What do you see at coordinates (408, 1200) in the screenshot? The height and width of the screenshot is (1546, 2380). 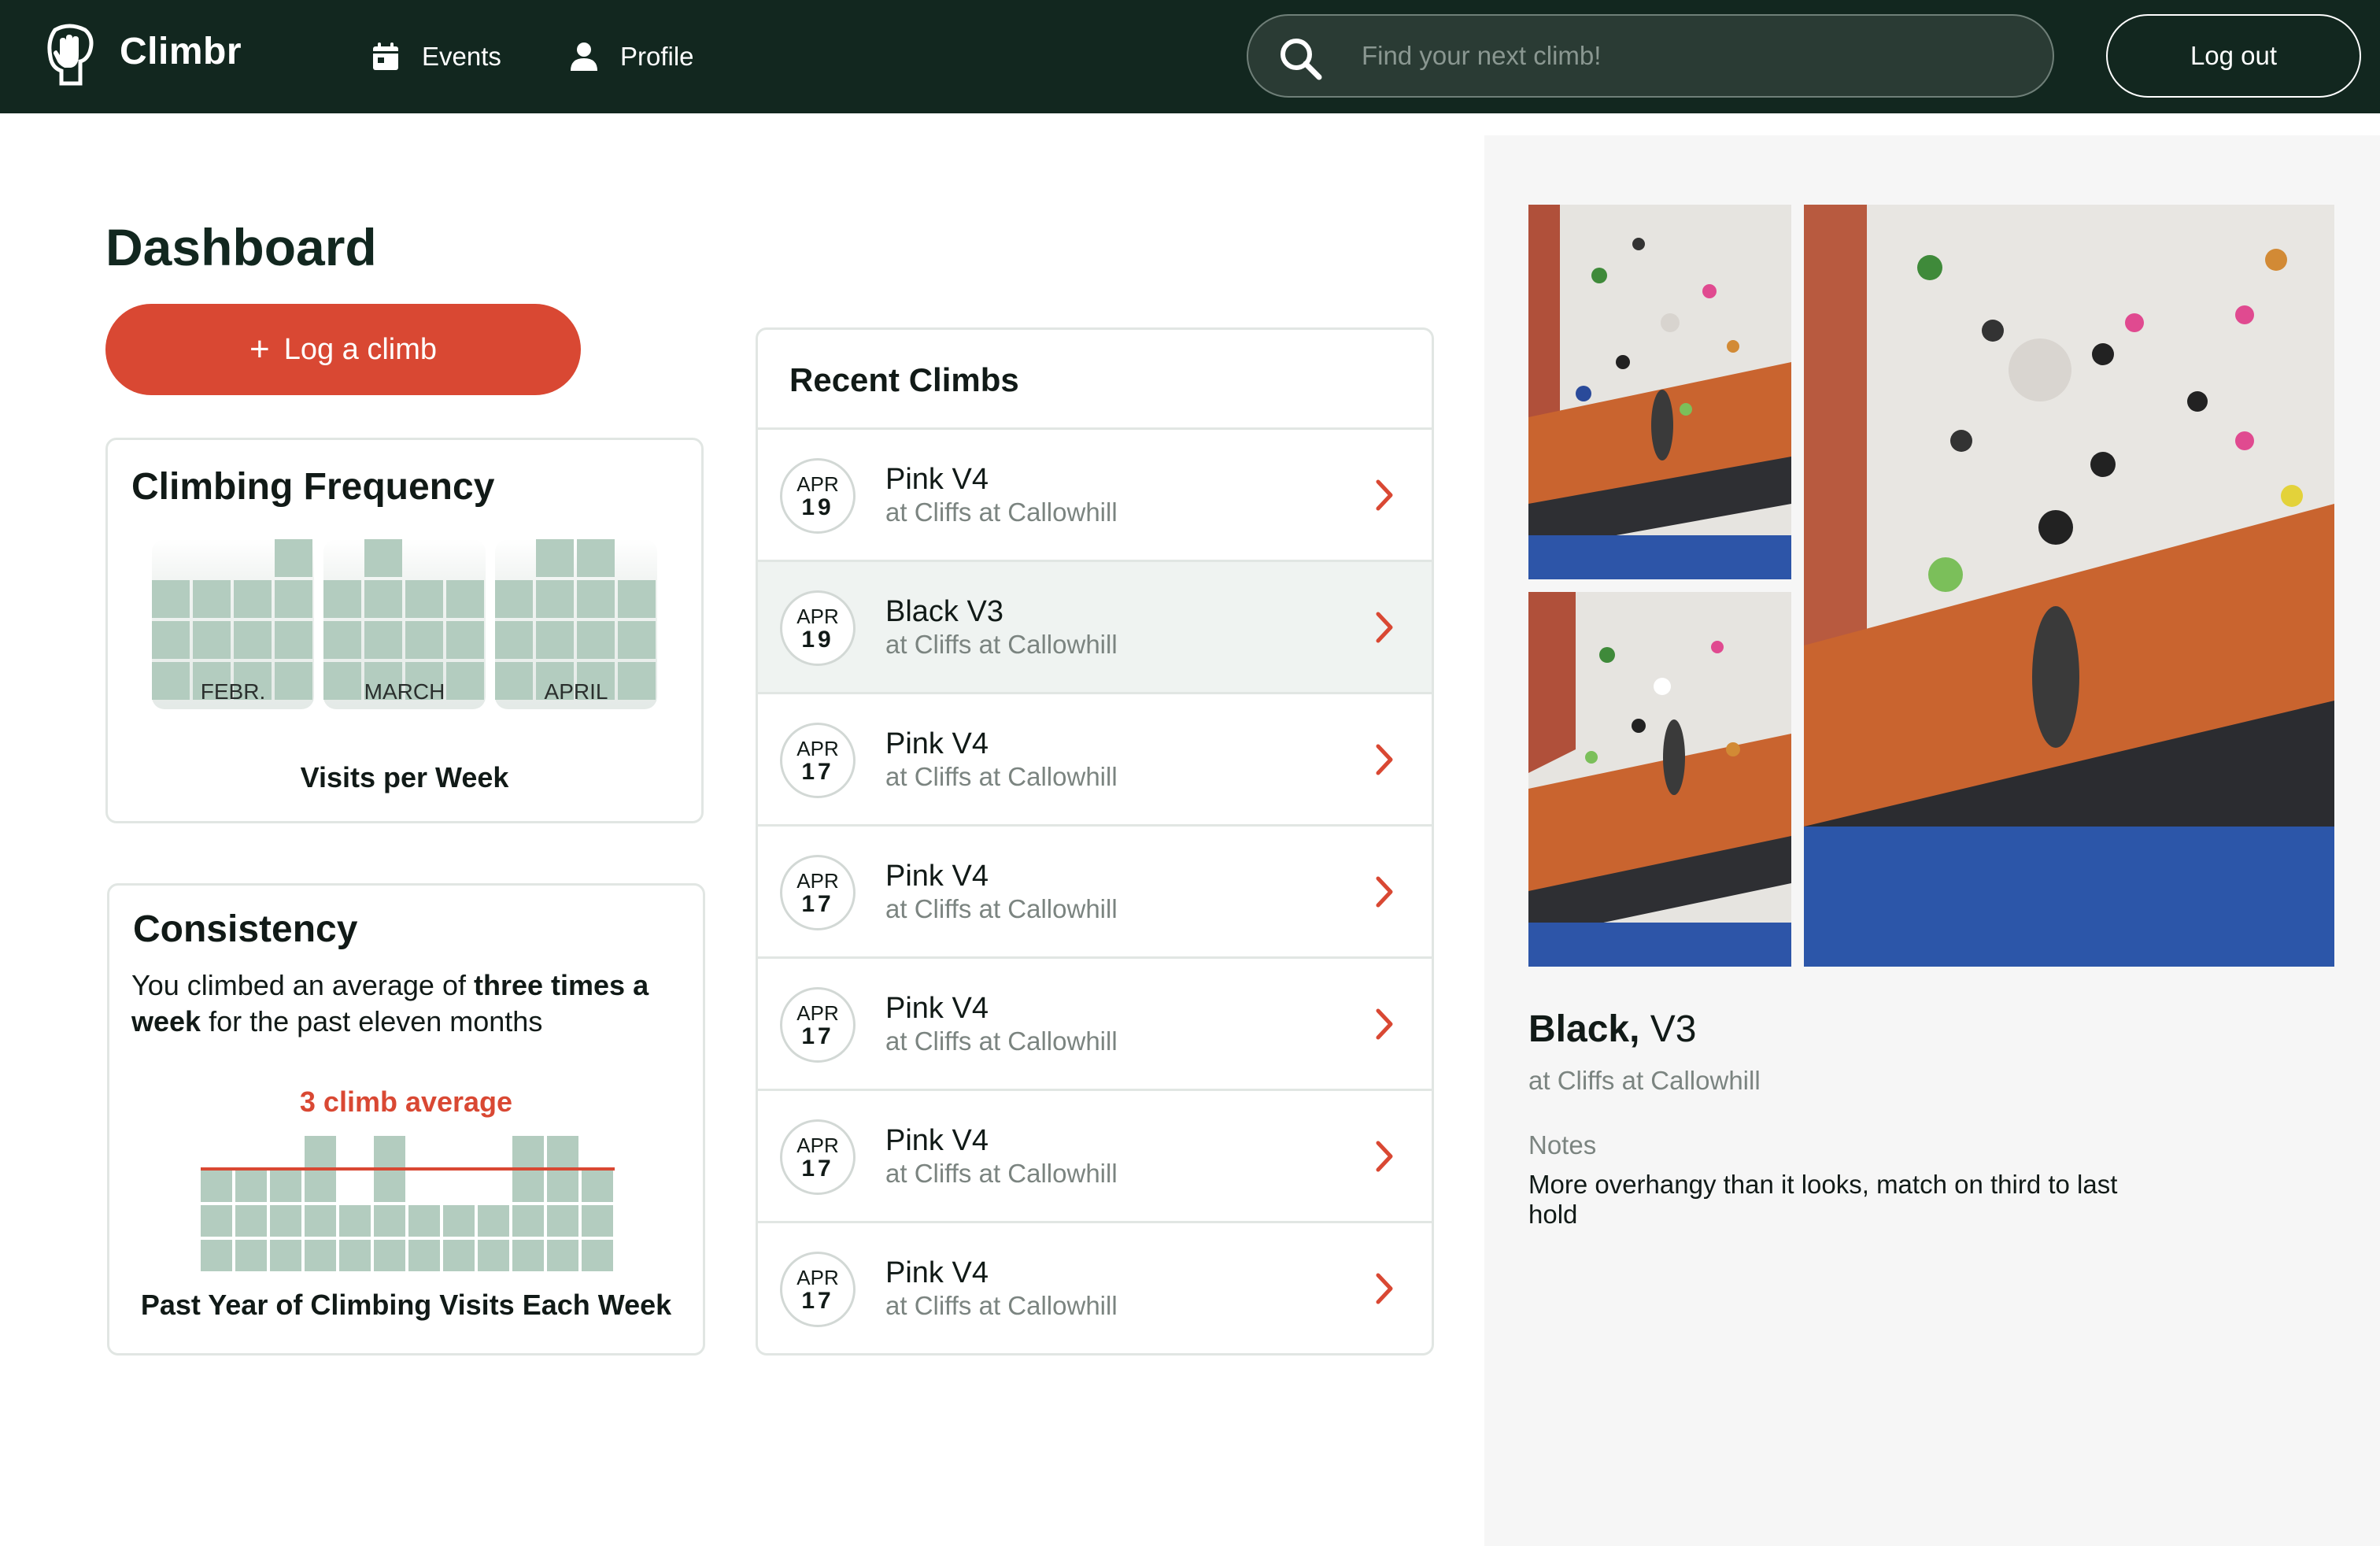 I see `consistency-chart` at bounding box center [408, 1200].